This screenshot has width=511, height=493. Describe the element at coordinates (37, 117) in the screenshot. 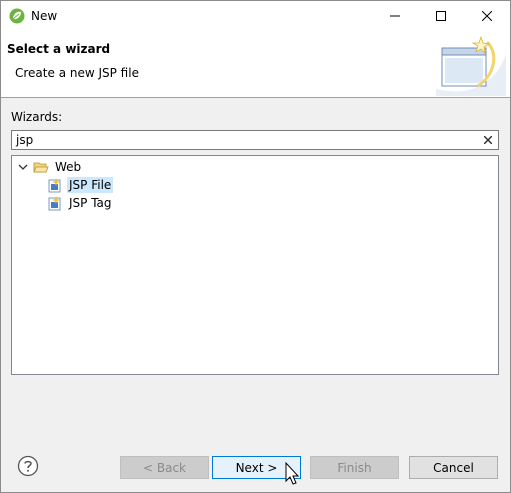

I see `wizards-label: Wizards:` at that location.